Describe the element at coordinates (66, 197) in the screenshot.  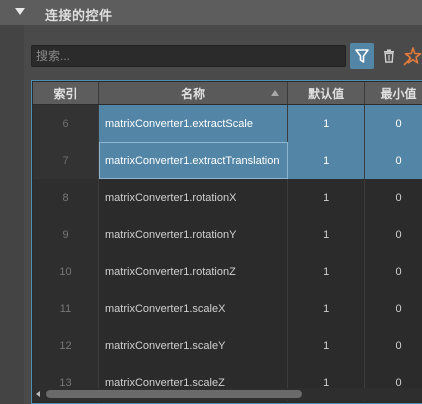
I see `row-index: 8` at that location.